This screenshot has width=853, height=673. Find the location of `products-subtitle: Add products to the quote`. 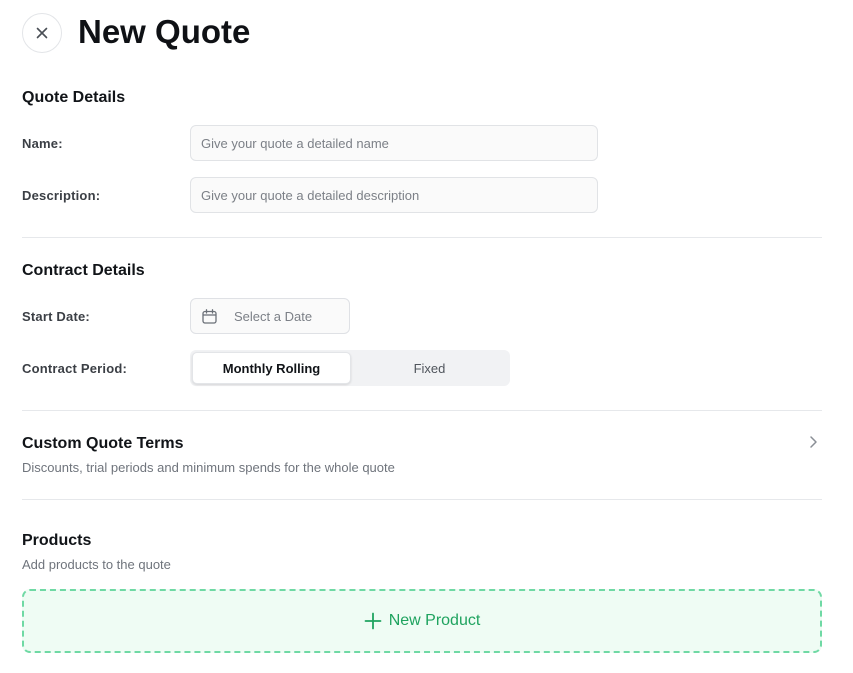

products-subtitle: Add products to the quote is located at coordinates (96, 564).